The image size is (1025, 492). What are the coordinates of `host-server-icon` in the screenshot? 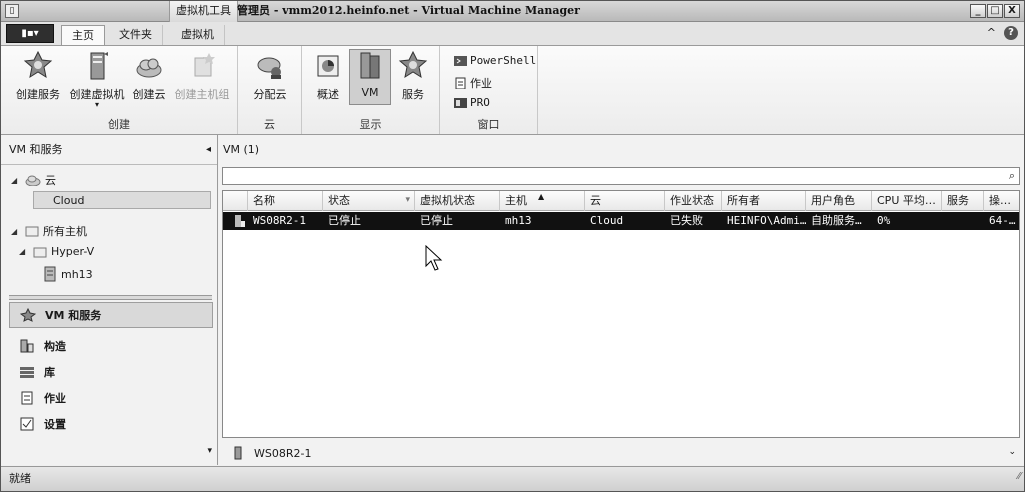 It's located at (50, 274).